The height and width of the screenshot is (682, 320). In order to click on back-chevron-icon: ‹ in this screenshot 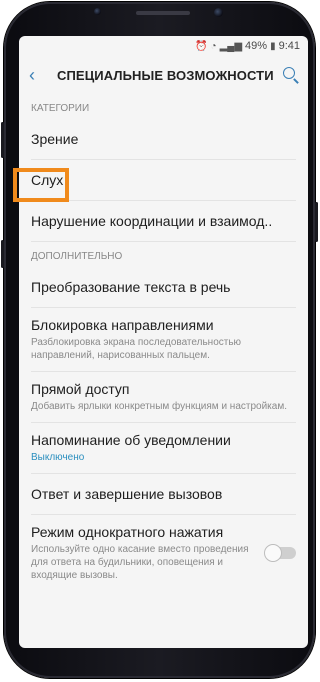, I will do `click(39, 75)`.